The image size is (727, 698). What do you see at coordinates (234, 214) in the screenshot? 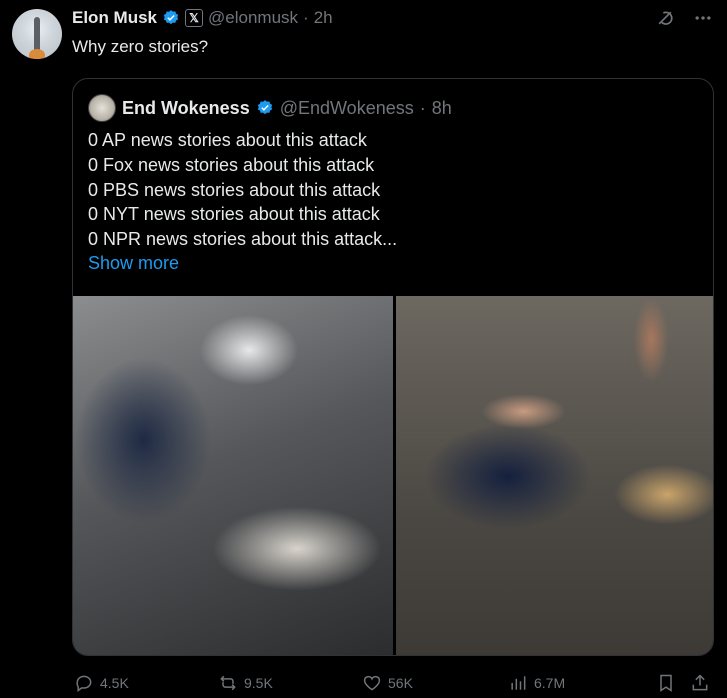
I see `quoted-text-line: 0 NYT news stories about this attack` at bounding box center [234, 214].